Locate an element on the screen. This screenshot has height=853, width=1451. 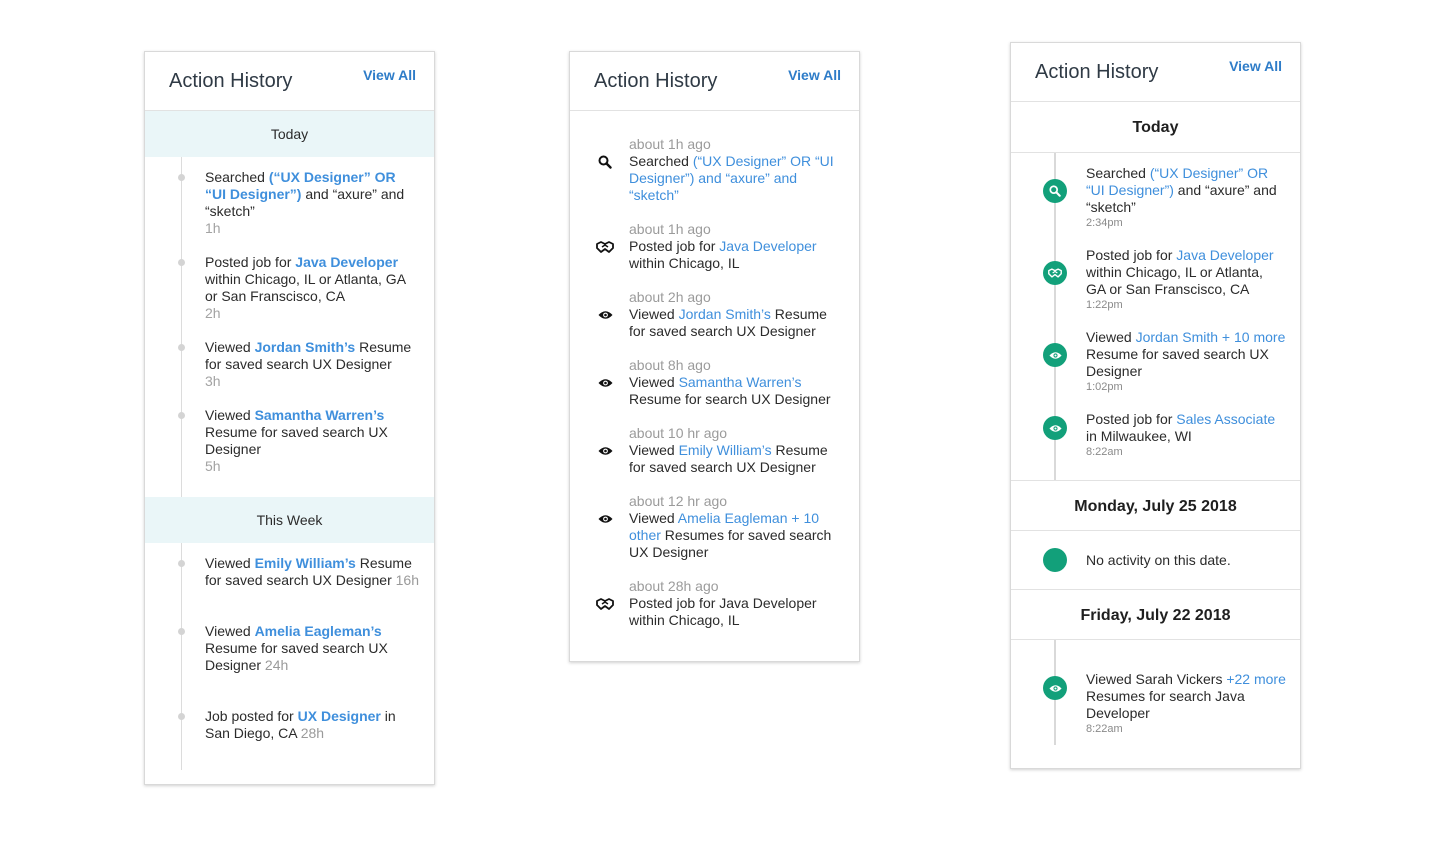
timeline-monday: No activity on this date. is located at coordinates (1155, 560).